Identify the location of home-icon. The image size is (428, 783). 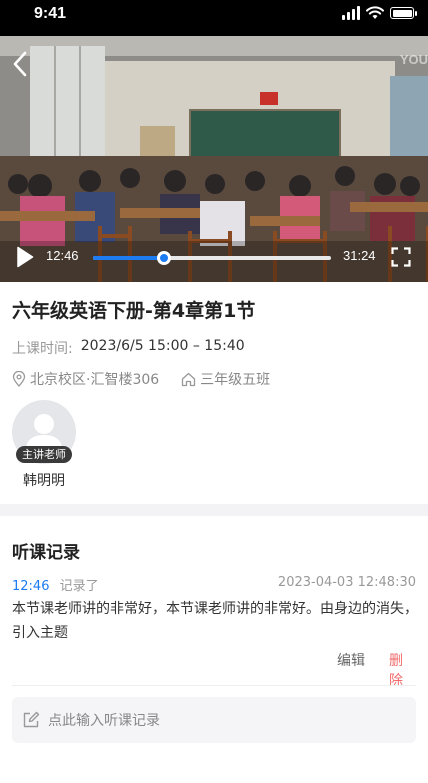
(189, 379).